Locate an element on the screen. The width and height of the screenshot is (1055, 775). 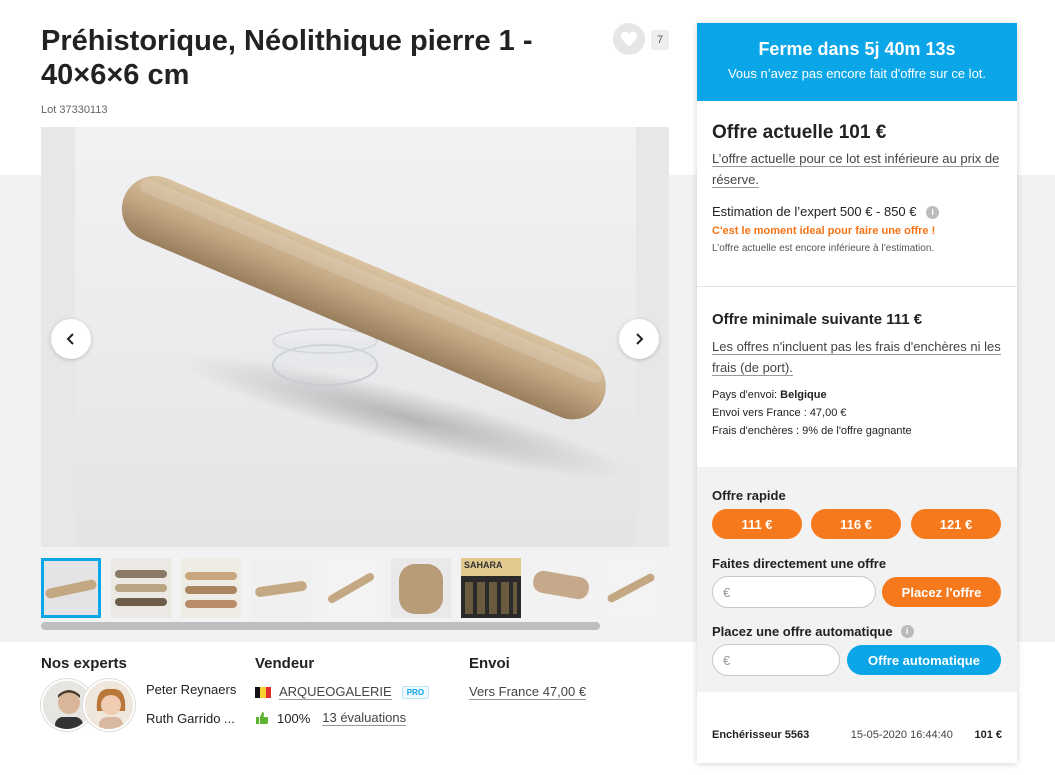
heart-icon is located at coordinates (629, 39).